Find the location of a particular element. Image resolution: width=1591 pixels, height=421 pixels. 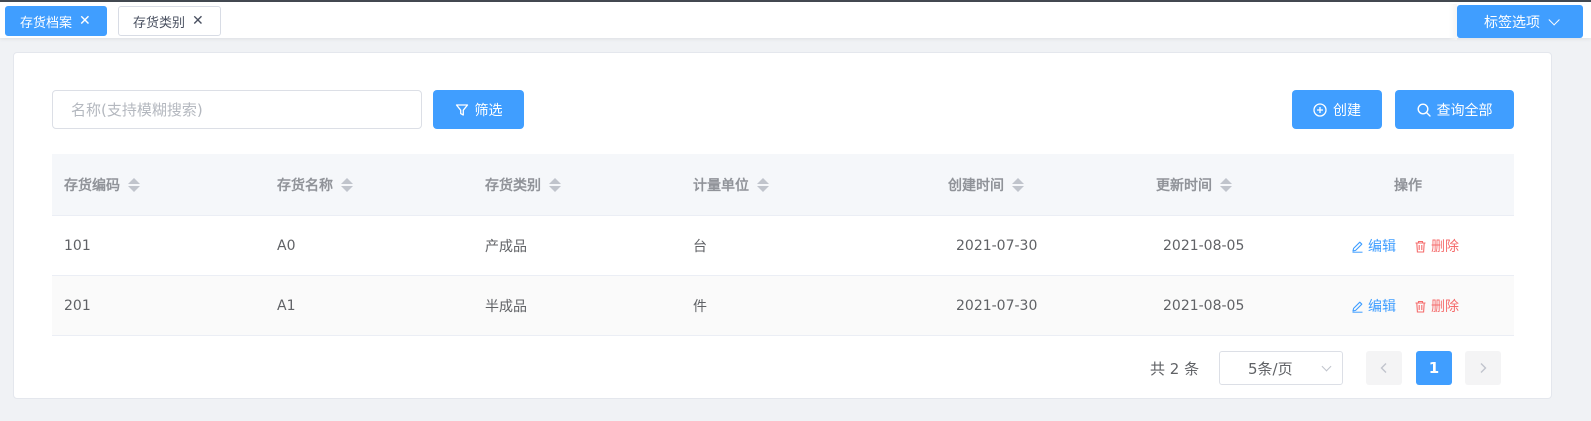

next-page-button is located at coordinates (1483, 368).